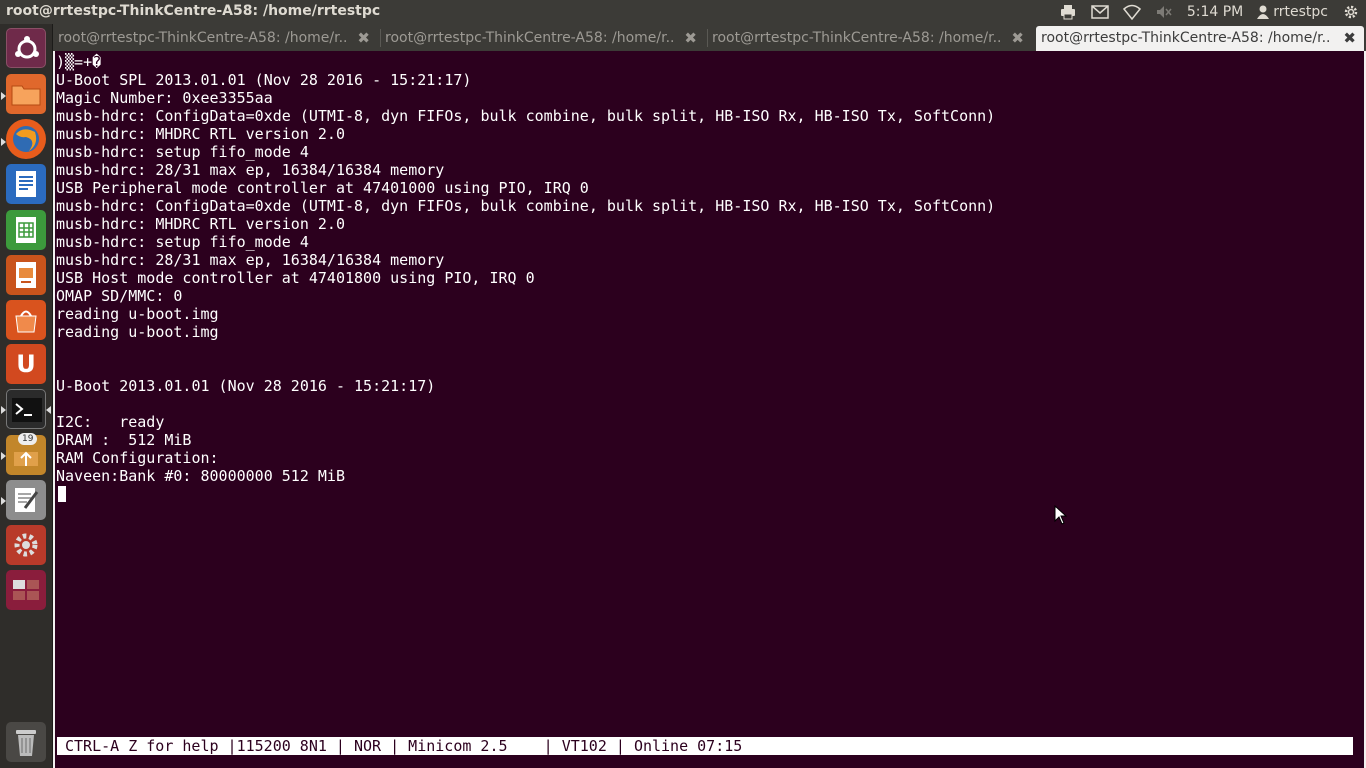 The image size is (1366, 768). What do you see at coordinates (26, 500) in the screenshot?
I see `text-editor-icon` at bounding box center [26, 500].